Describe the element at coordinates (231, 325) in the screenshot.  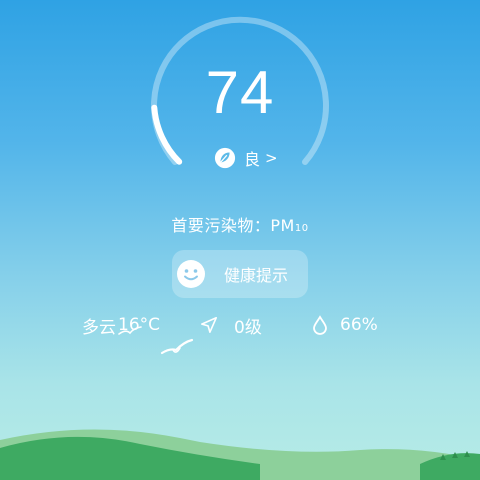
I see `wind-stat: 0级` at that location.